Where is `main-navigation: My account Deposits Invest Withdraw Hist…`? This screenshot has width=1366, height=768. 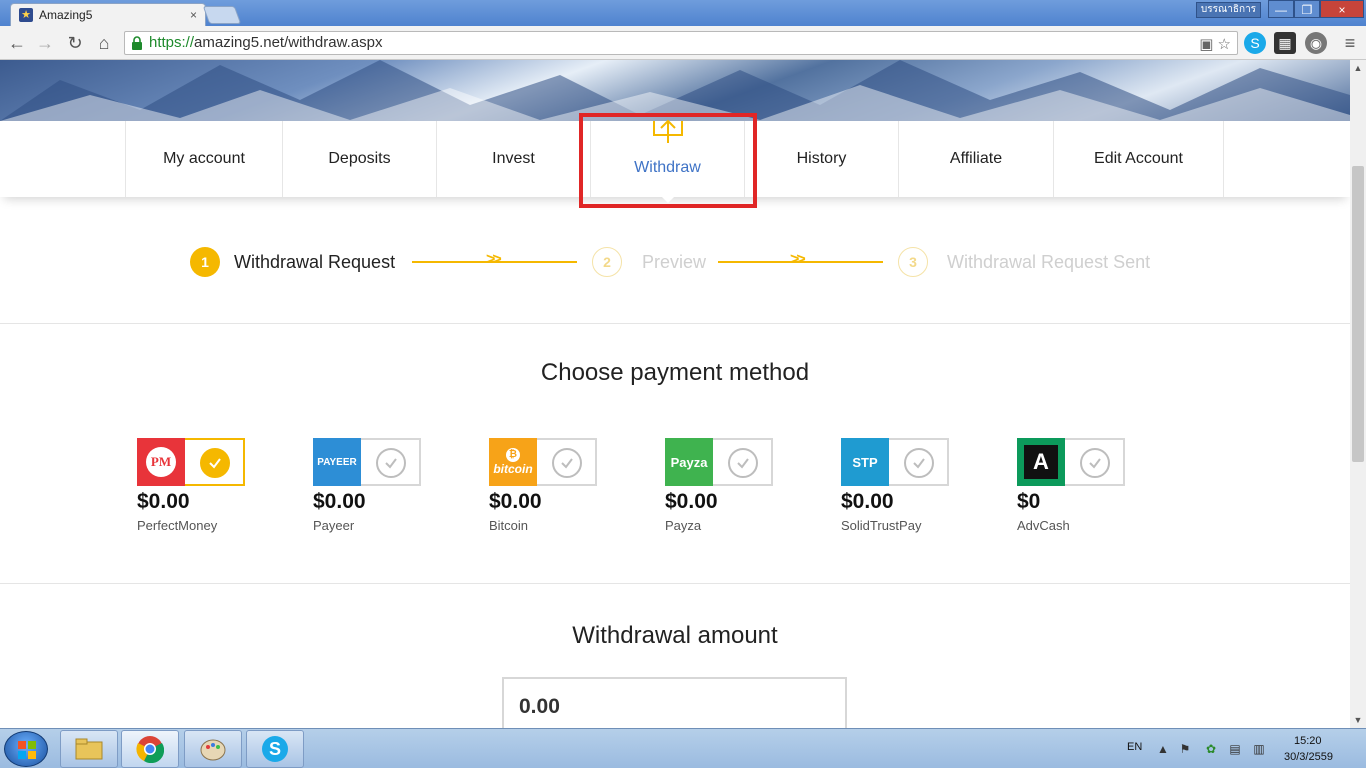 main-navigation: My account Deposits Invest Withdraw Hist… is located at coordinates (675, 161).